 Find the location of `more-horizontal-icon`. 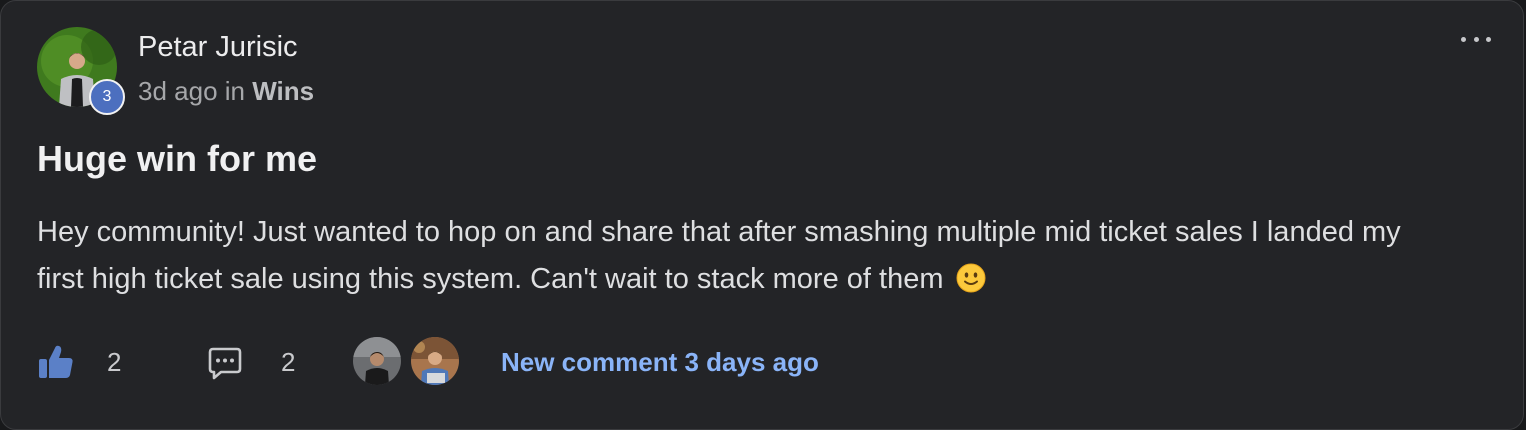

more-horizontal-icon is located at coordinates (1463, 39).